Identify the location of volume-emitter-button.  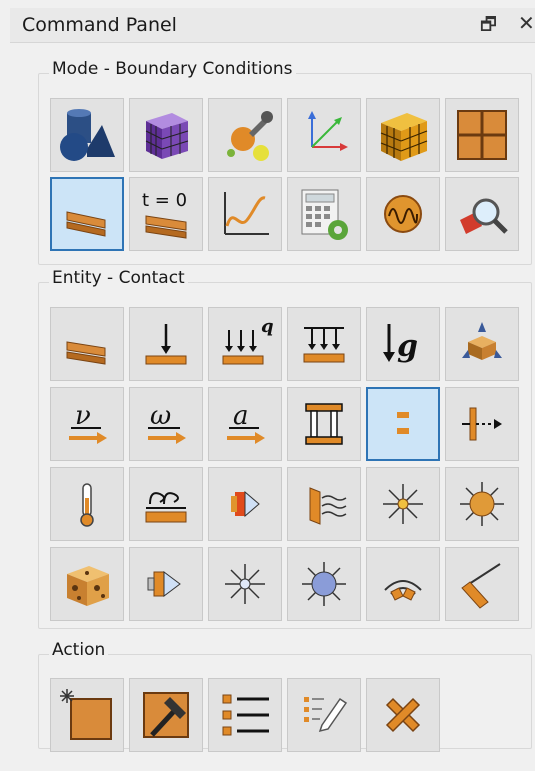
(324, 584).